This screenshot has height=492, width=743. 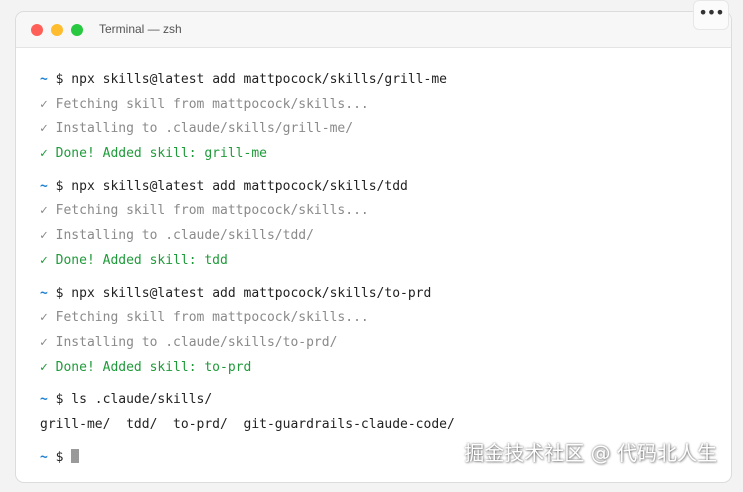 I want to click on command-text: ls .claude/skills/, so click(x=138, y=400).